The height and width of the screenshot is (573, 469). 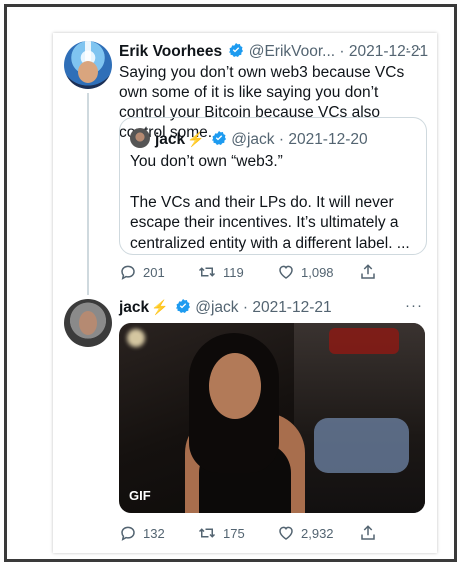 What do you see at coordinates (317, 533) in the screenshot?
I see `tweet2-like-count: 2,932` at bounding box center [317, 533].